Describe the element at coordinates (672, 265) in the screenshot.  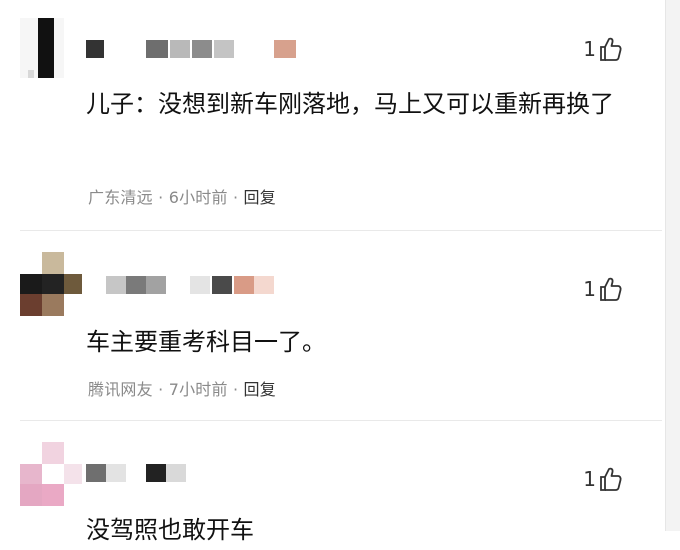
I see `scrollbar` at that location.